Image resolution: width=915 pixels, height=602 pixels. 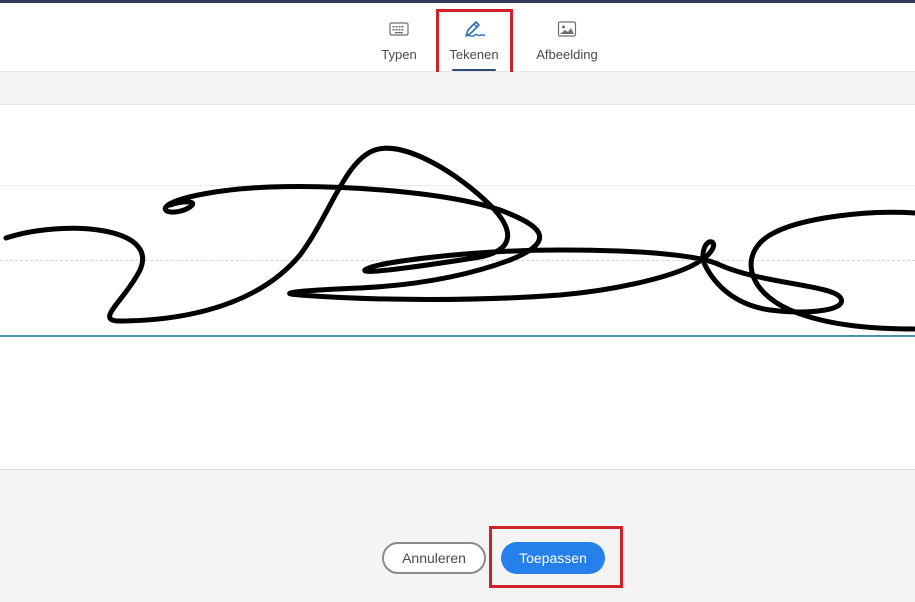 What do you see at coordinates (474, 29) in the screenshot?
I see `pen-signature-icon` at bounding box center [474, 29].